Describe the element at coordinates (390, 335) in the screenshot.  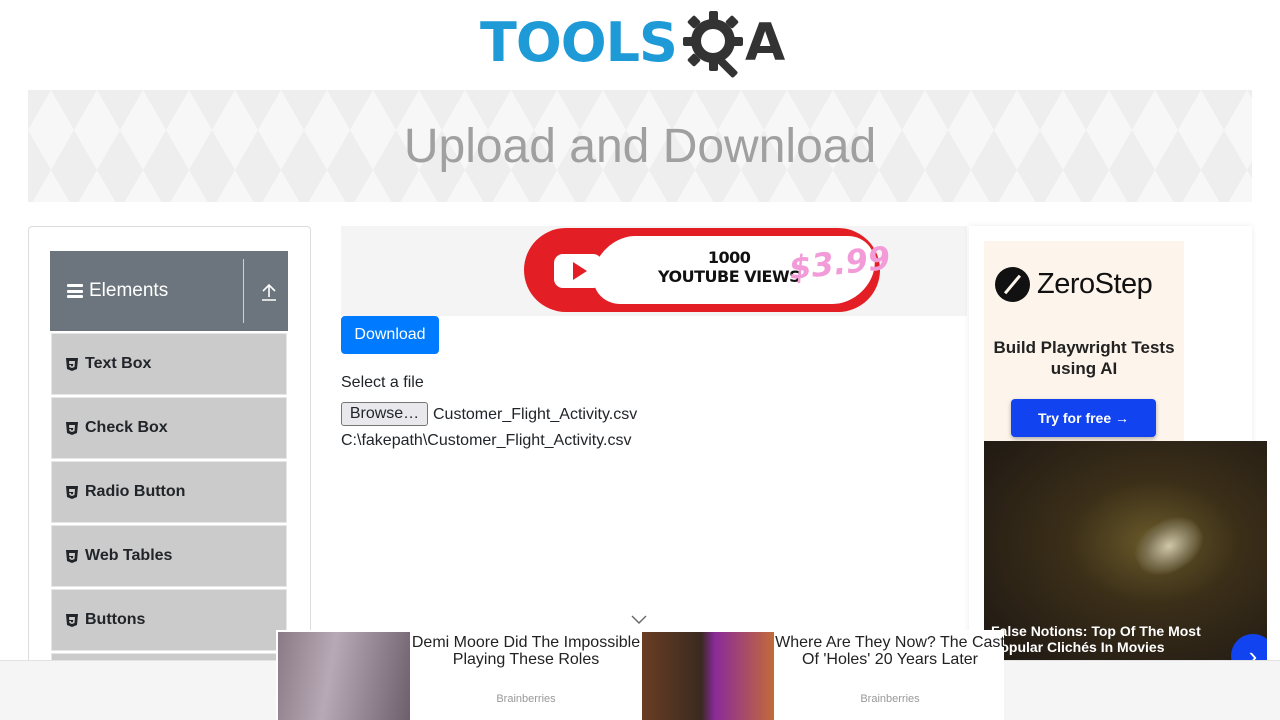
I see `download-button: Download` at that location.